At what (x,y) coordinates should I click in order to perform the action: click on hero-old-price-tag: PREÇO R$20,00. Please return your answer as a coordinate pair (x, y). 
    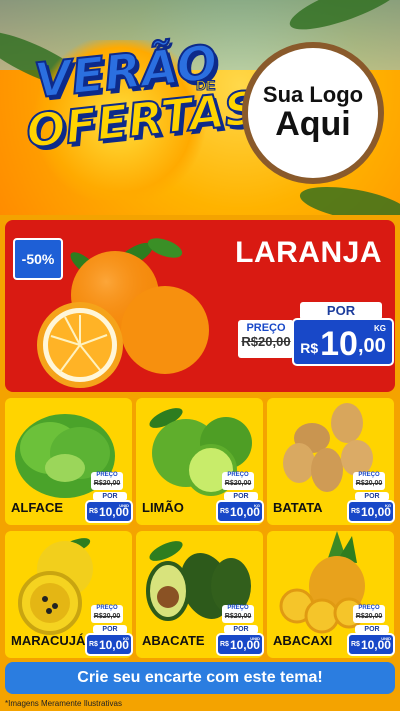
    Looking at the image, I should click on (266, 339).